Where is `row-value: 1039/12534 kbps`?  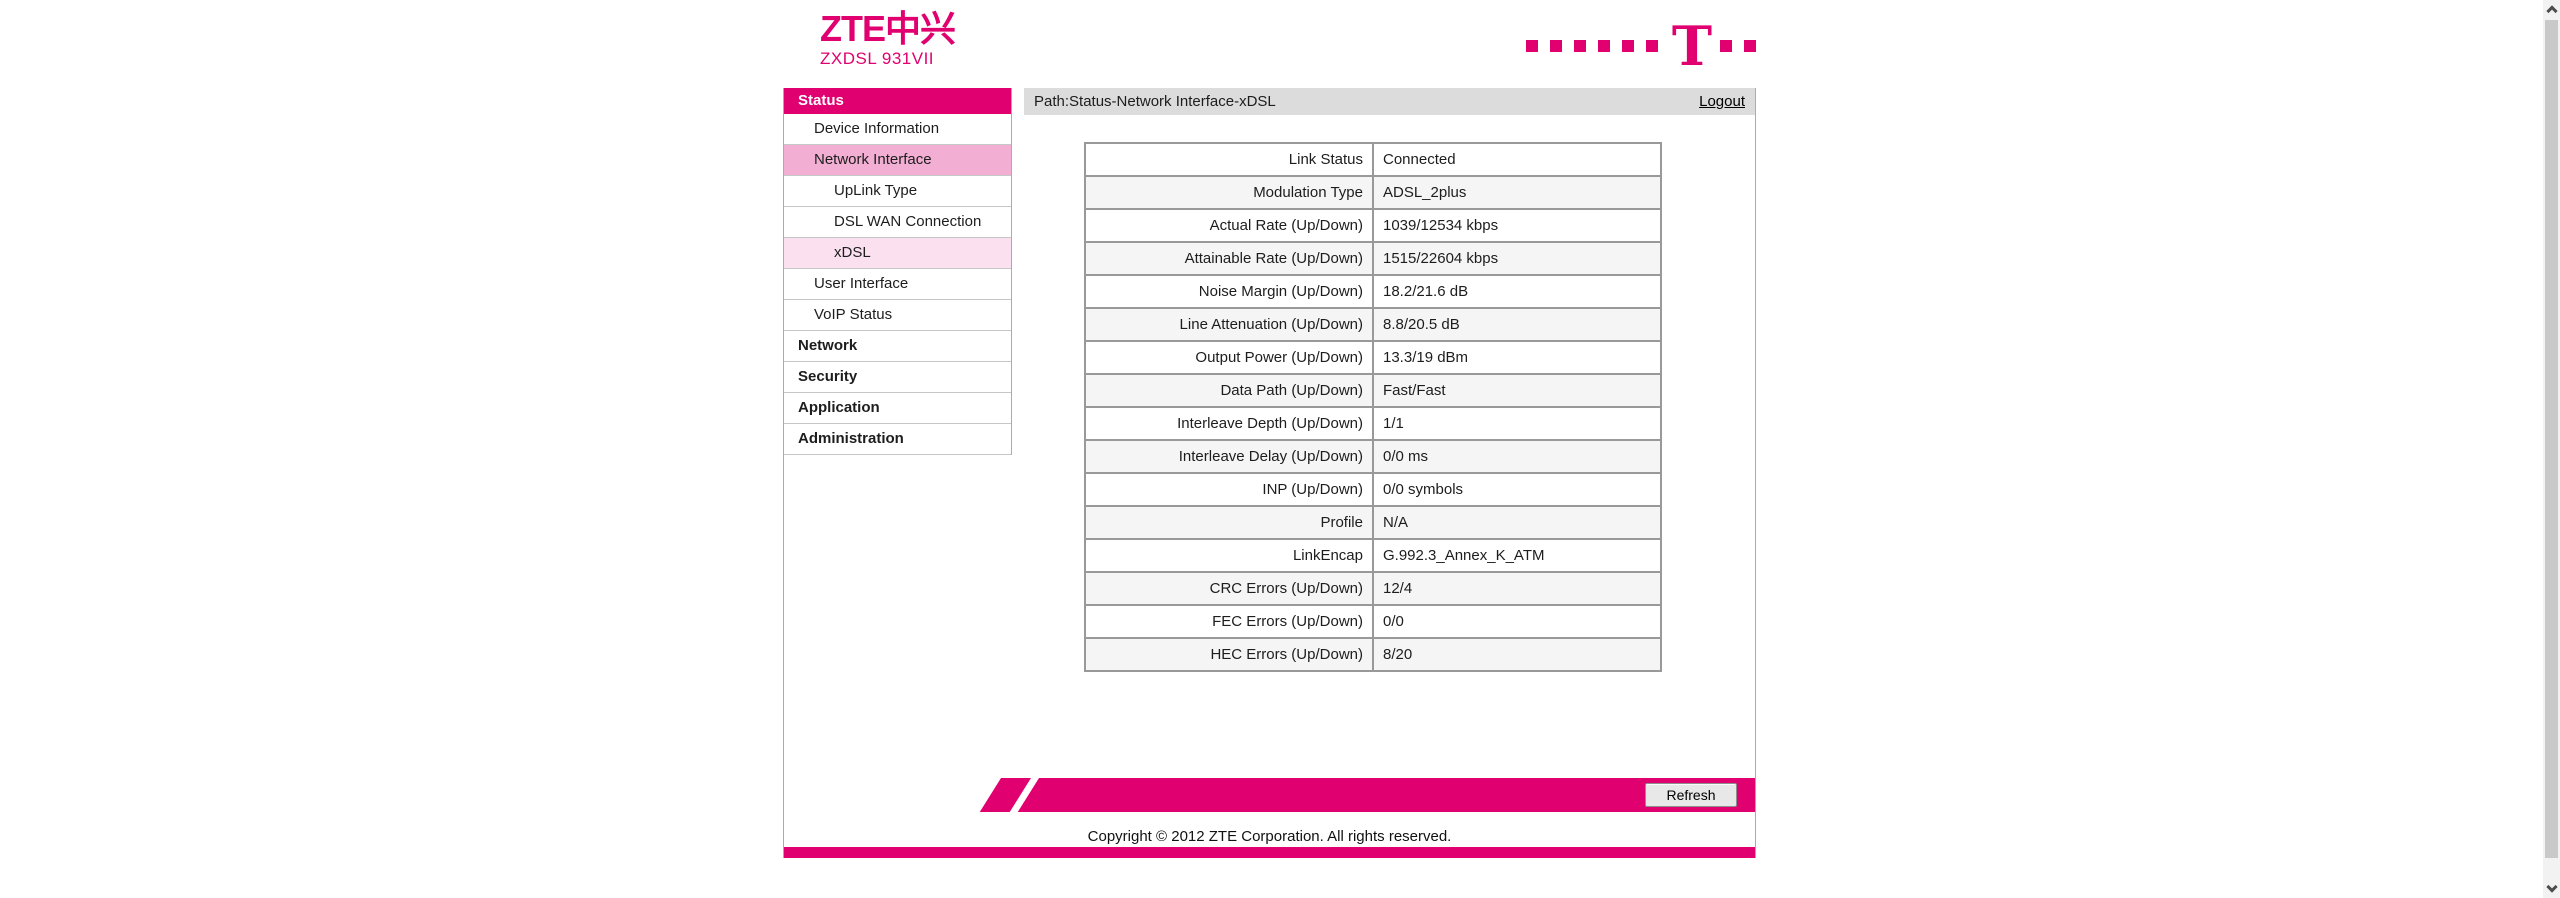 row-value: 1039/12534 kbps is located at coordinates (1517, 225).